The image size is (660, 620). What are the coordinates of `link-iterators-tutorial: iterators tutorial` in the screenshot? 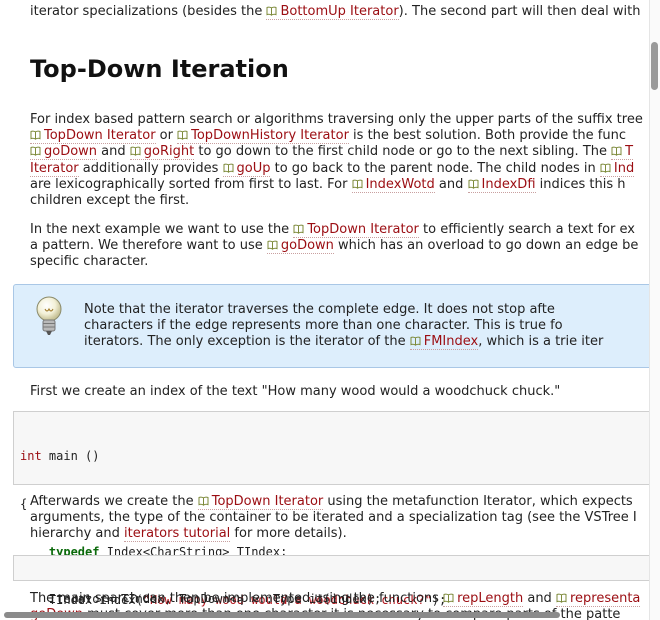 It's located at (177, 534).